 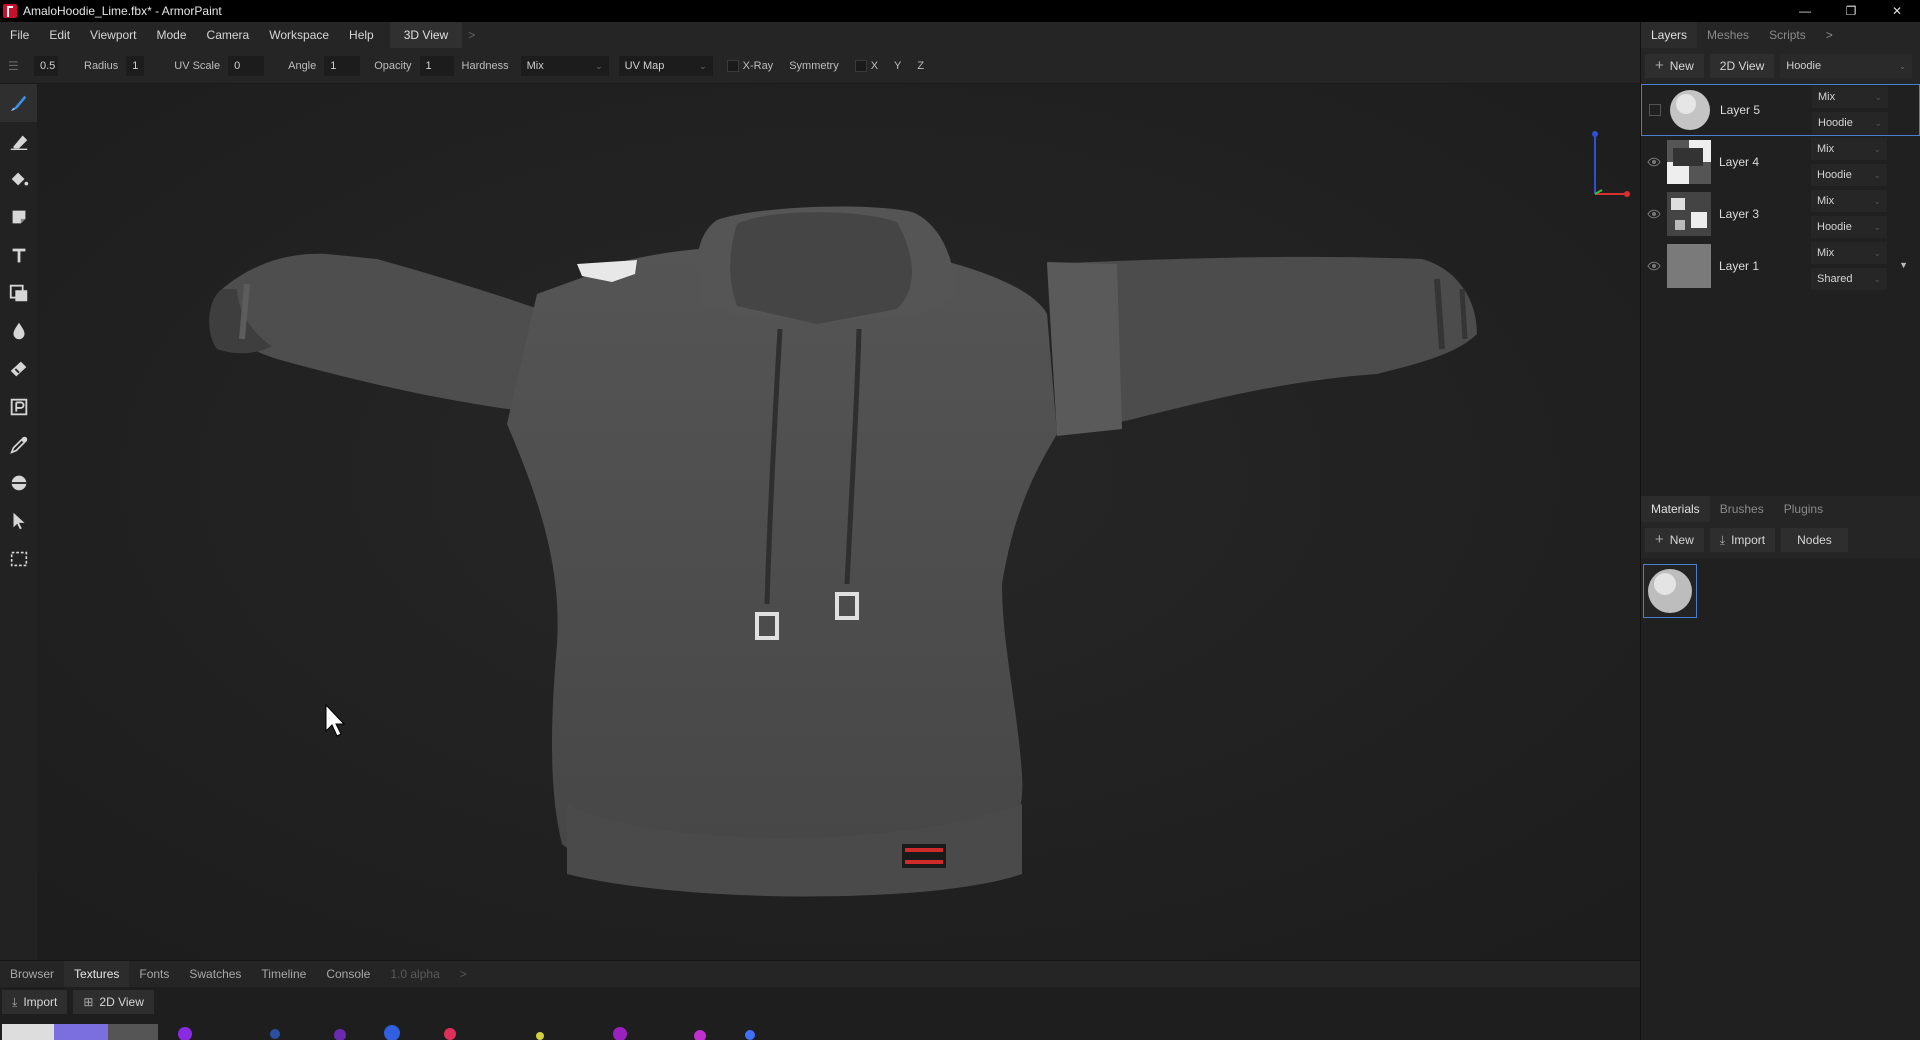 What do you see at coordinates (18, 255) in the screenshot?
I see `text-tool` at bounding box center [18, 255].